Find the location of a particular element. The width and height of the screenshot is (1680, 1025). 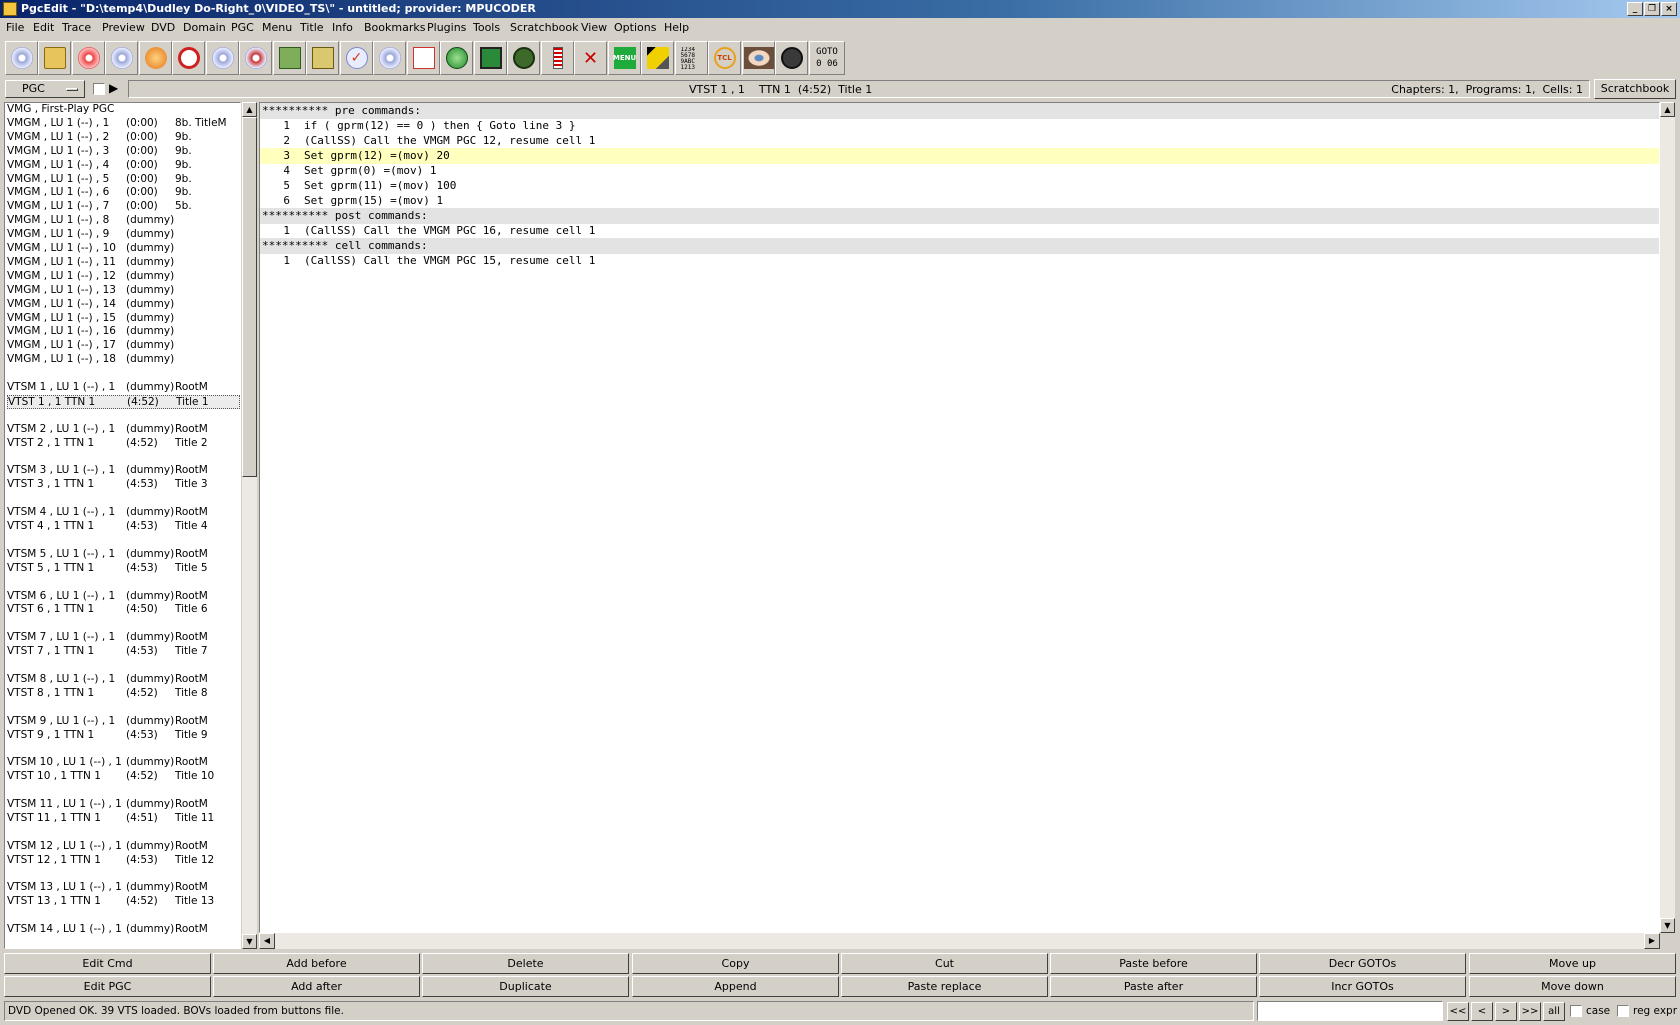

open-folder-button is located at coordinates (54, 58).